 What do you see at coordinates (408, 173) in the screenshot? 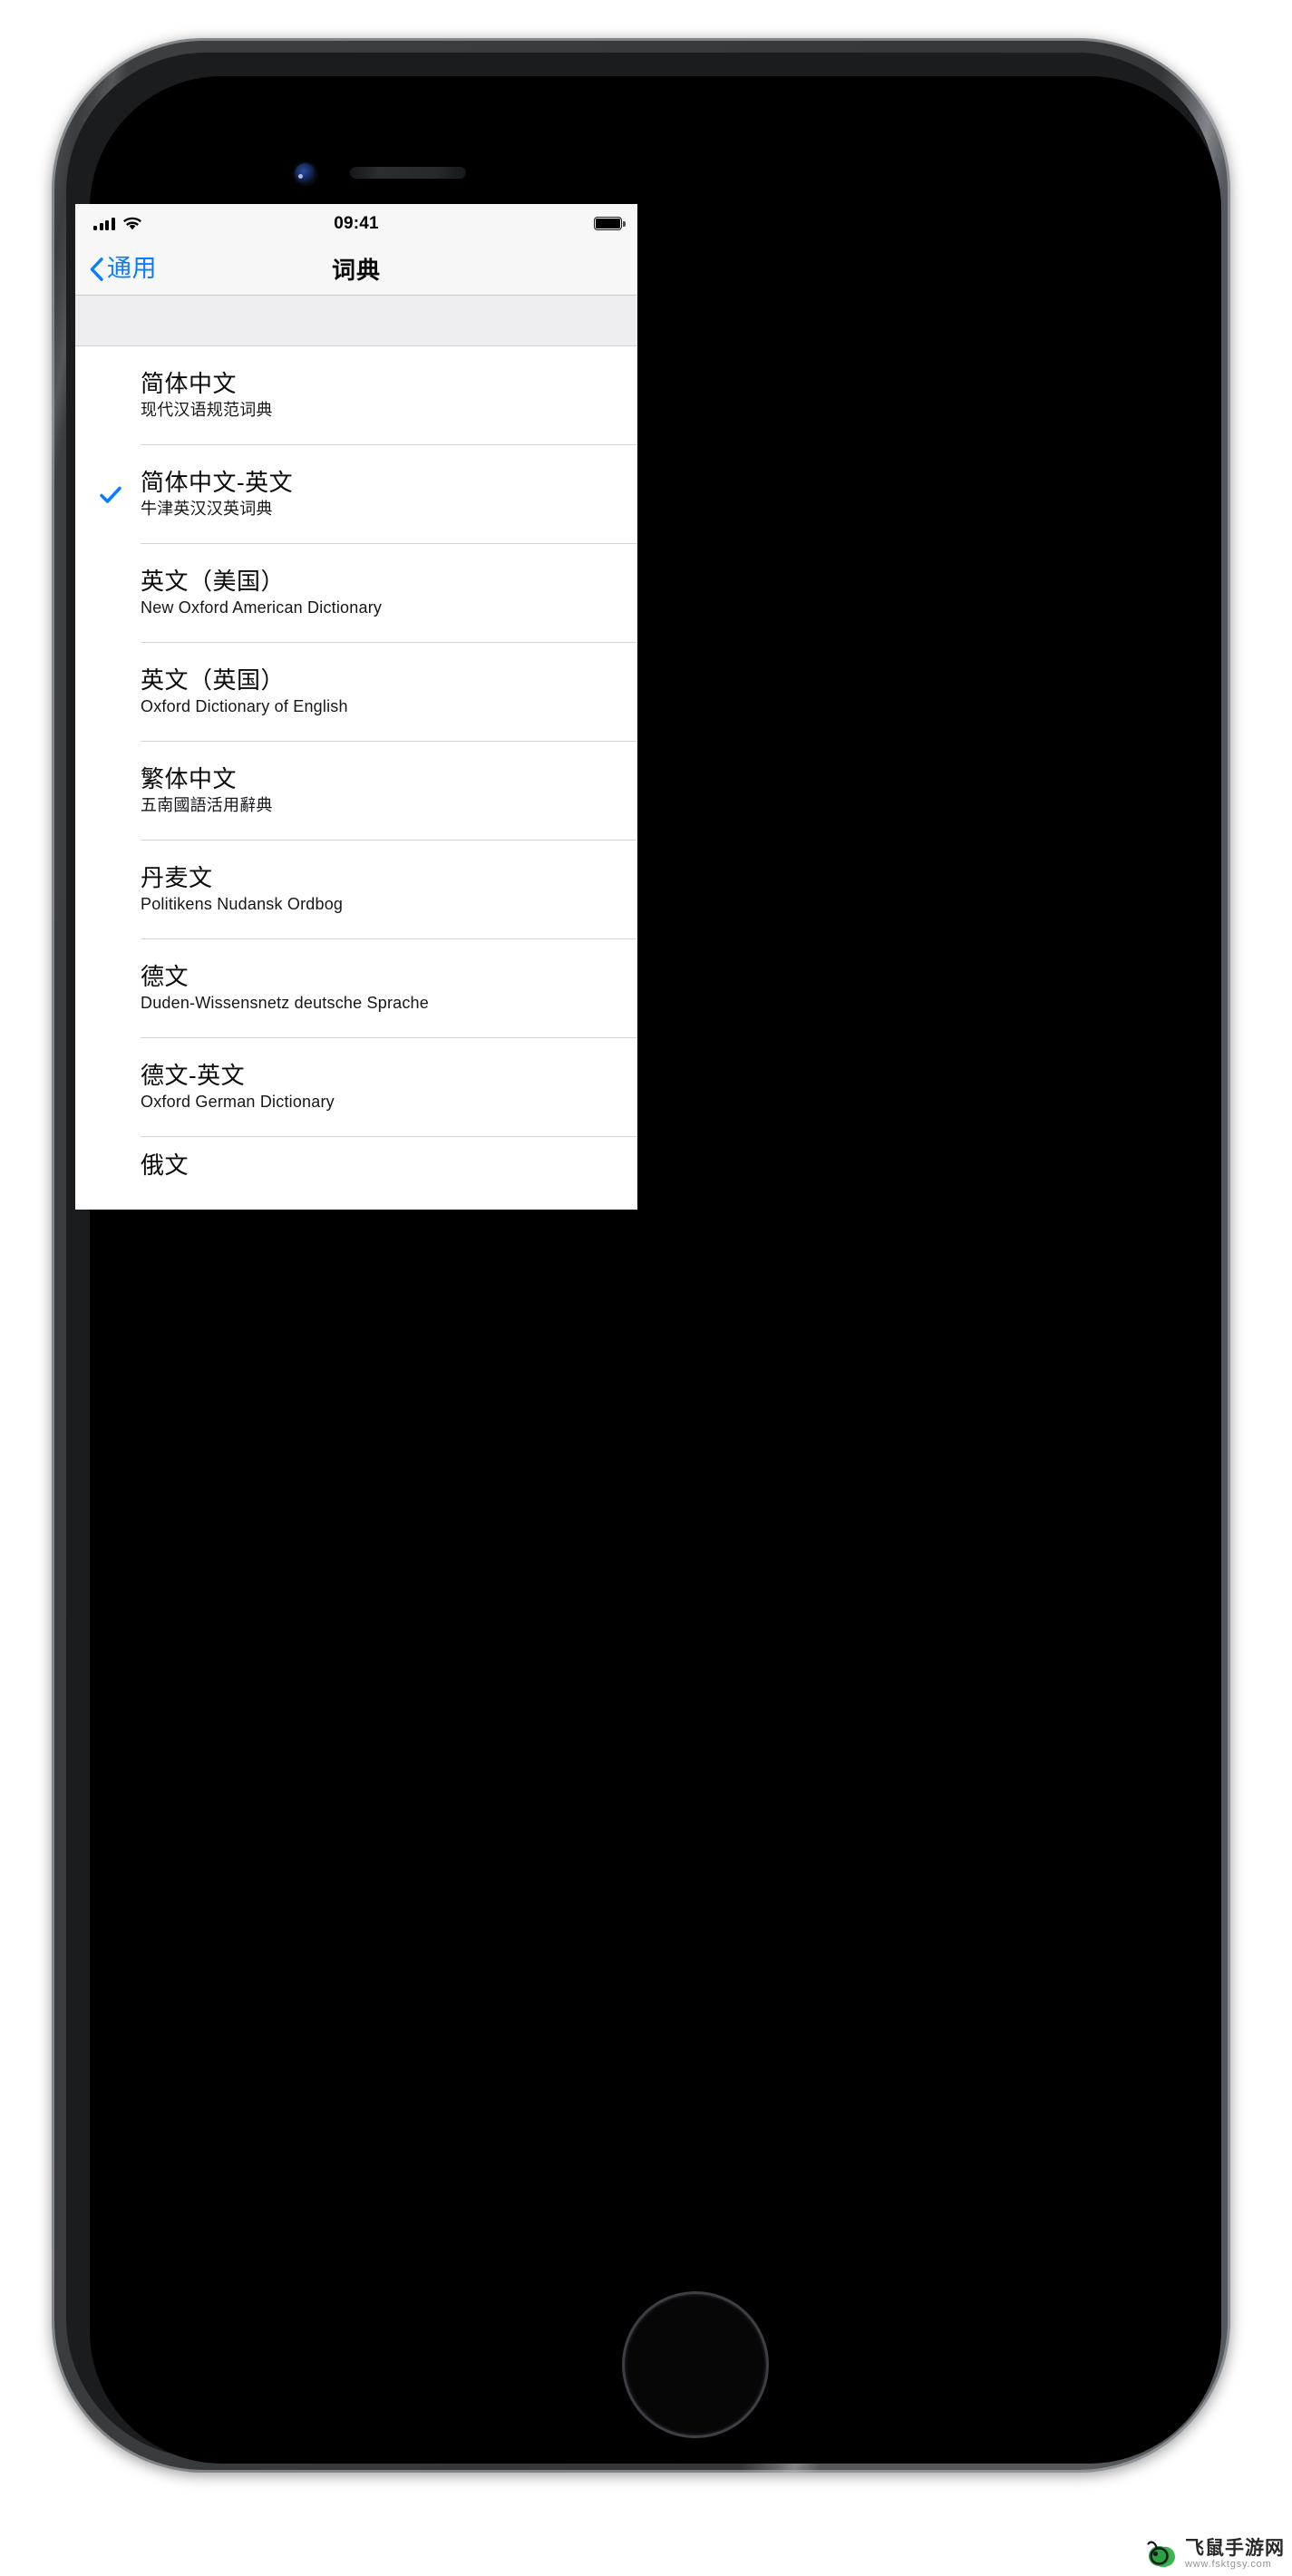
I see `earpiece-speaker-icon` at bounding box center [408, 173].